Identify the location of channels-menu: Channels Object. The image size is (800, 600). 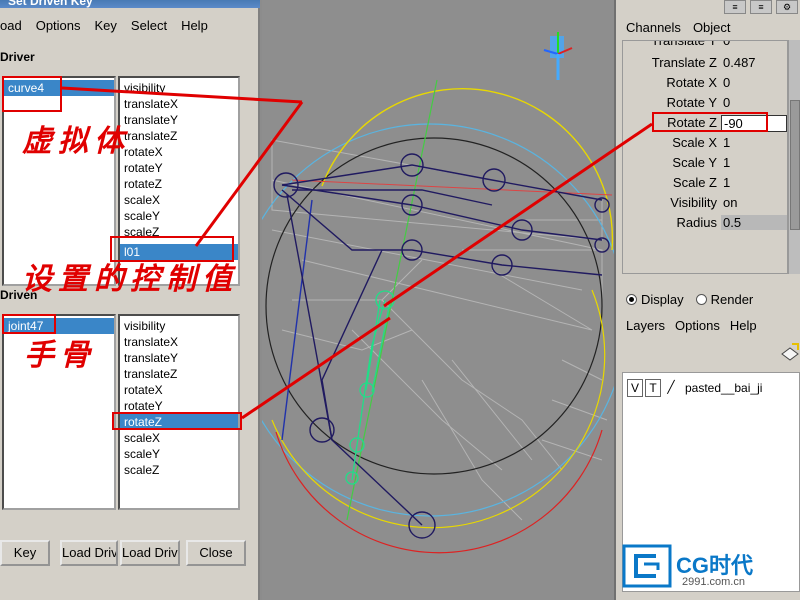
(678, 27).